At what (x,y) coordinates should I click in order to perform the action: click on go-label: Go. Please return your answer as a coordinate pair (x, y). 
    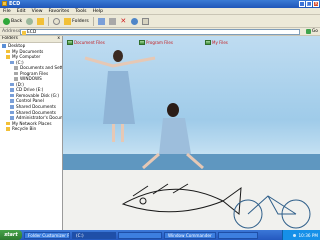
    Looking at the image, I should click on (314, 31).